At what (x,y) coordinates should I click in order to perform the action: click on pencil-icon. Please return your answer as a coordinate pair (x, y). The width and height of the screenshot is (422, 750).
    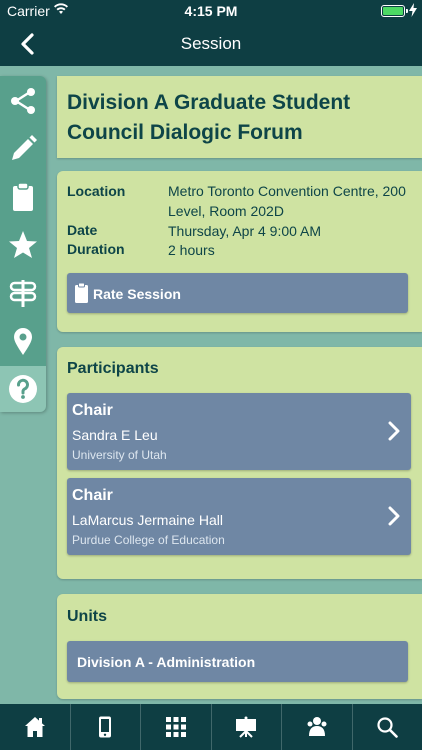
    Looking at the image, I should click on (24, 147).